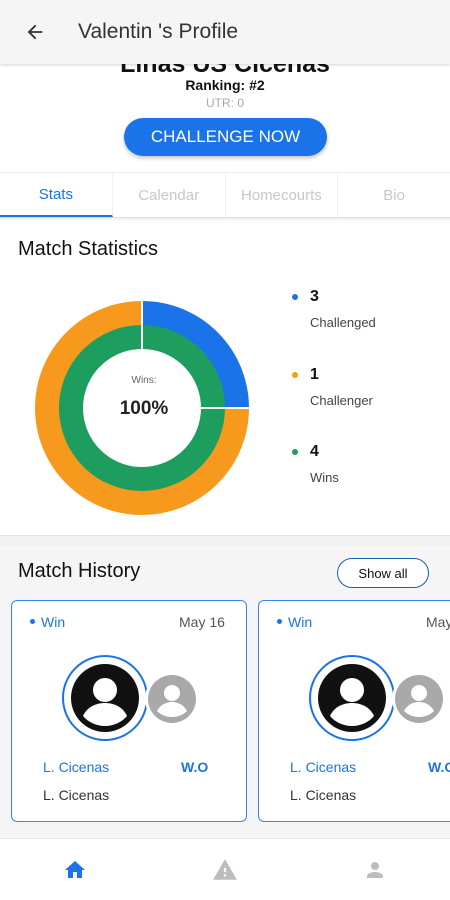  What do you see at coordinates (314, 374) in the screenshot?
I see `legend-value: 1` at bounding box center [314, 374].